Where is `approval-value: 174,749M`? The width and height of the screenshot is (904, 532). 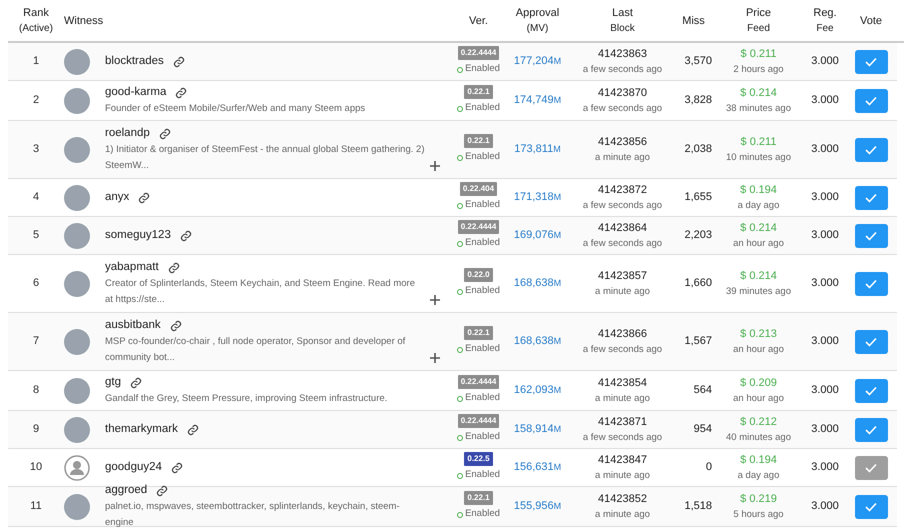
approval-value: 174,749M is located at coordinates (538, 100).